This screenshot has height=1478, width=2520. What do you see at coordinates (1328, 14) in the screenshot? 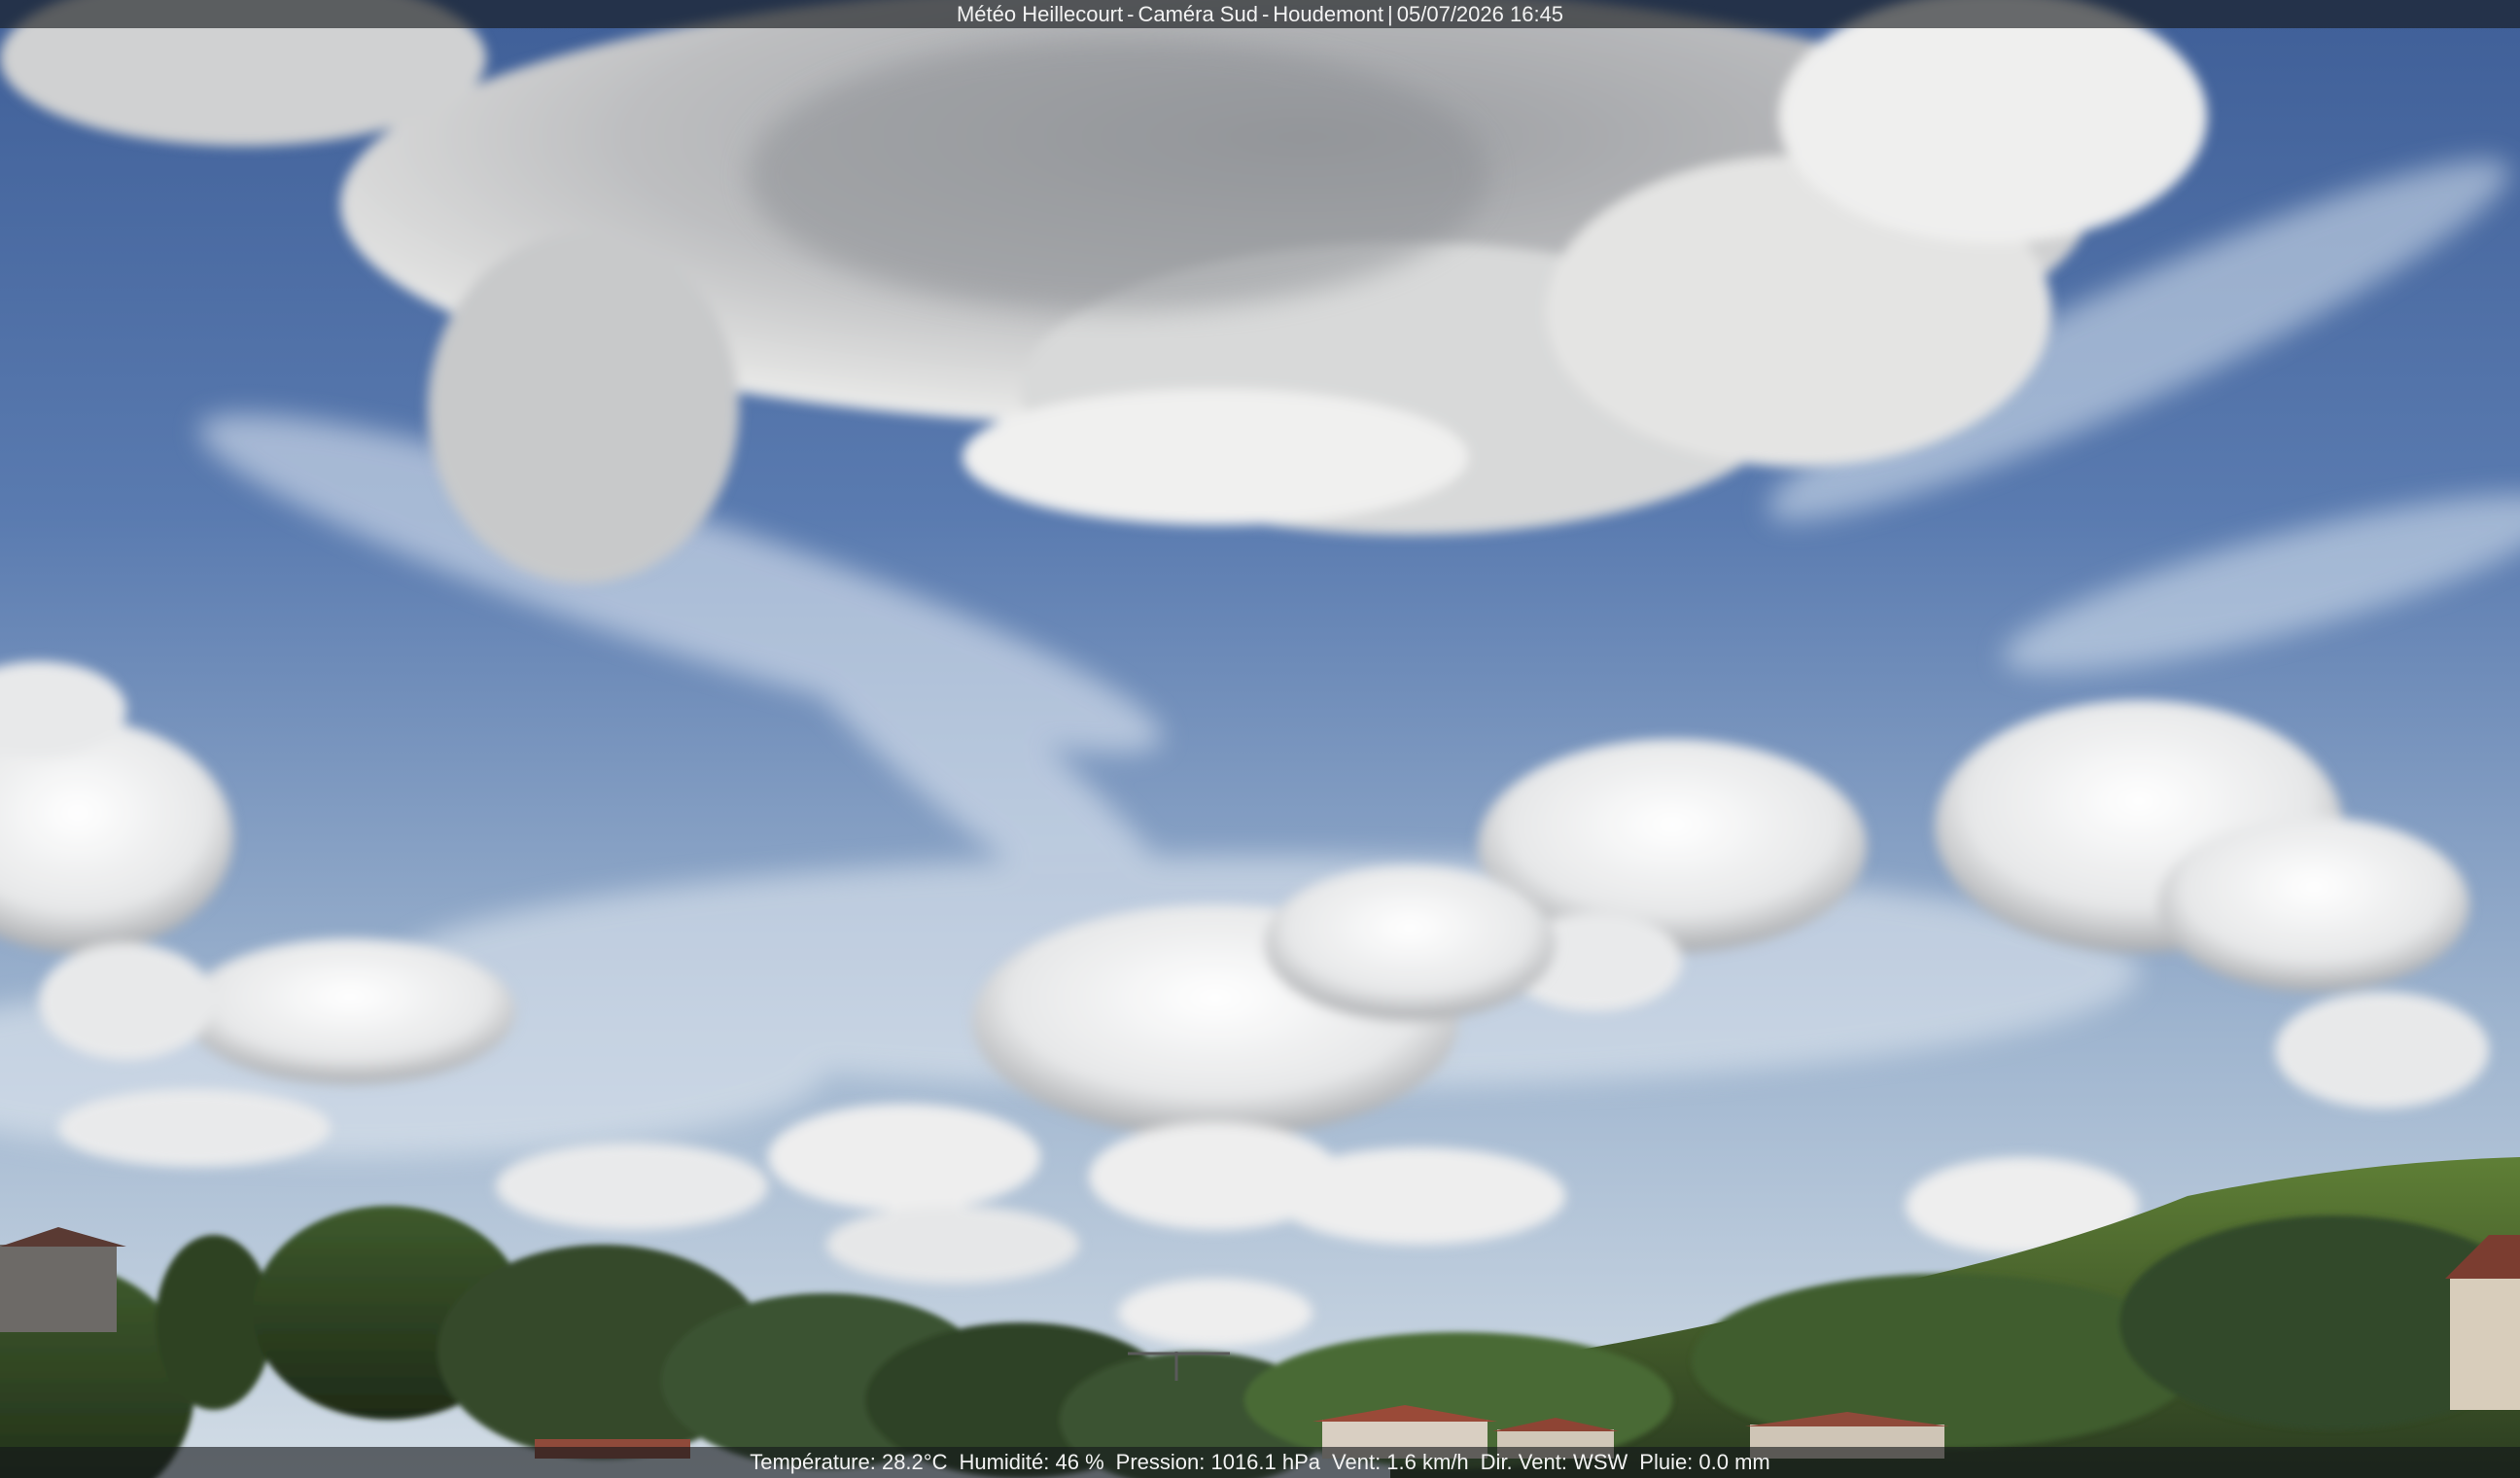
I see `location-name: Houdemont` at bounding box center [1328, 14].